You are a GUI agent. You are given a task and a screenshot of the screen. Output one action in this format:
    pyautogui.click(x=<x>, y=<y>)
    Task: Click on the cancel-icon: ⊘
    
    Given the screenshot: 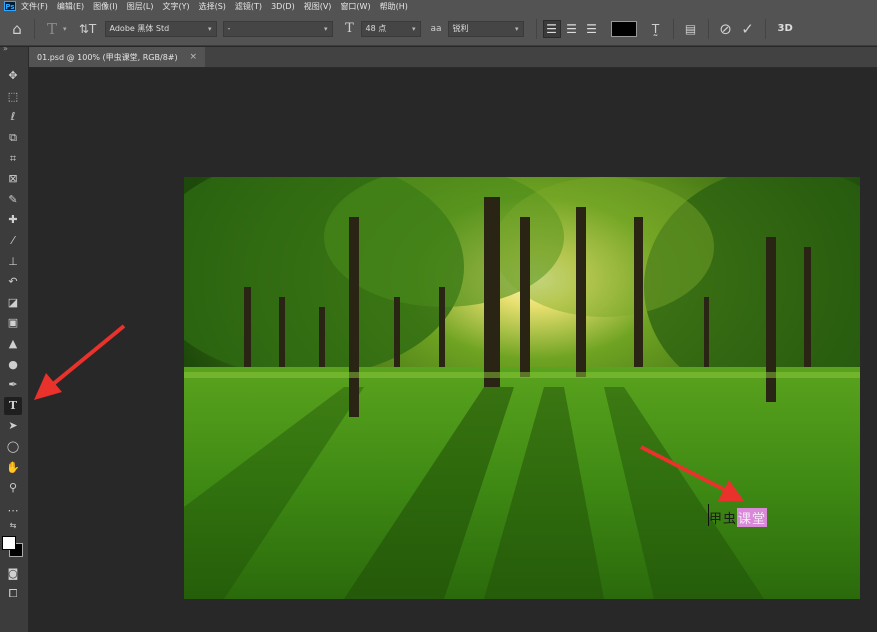 What is the action you would take?
    pyautogui.click(x=726, y=29)
    